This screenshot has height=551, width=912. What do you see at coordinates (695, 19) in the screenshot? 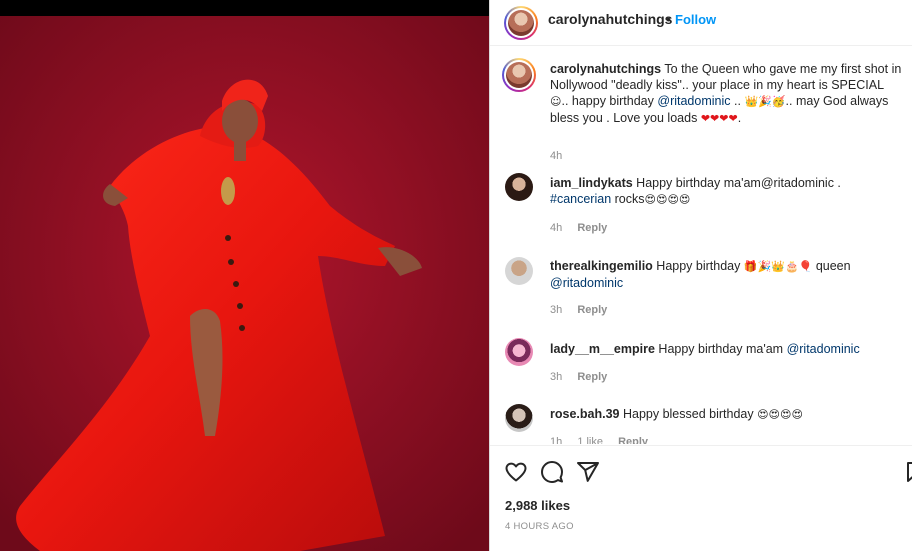
I see `follow-button: Follow` at bounding box center [695, 19].